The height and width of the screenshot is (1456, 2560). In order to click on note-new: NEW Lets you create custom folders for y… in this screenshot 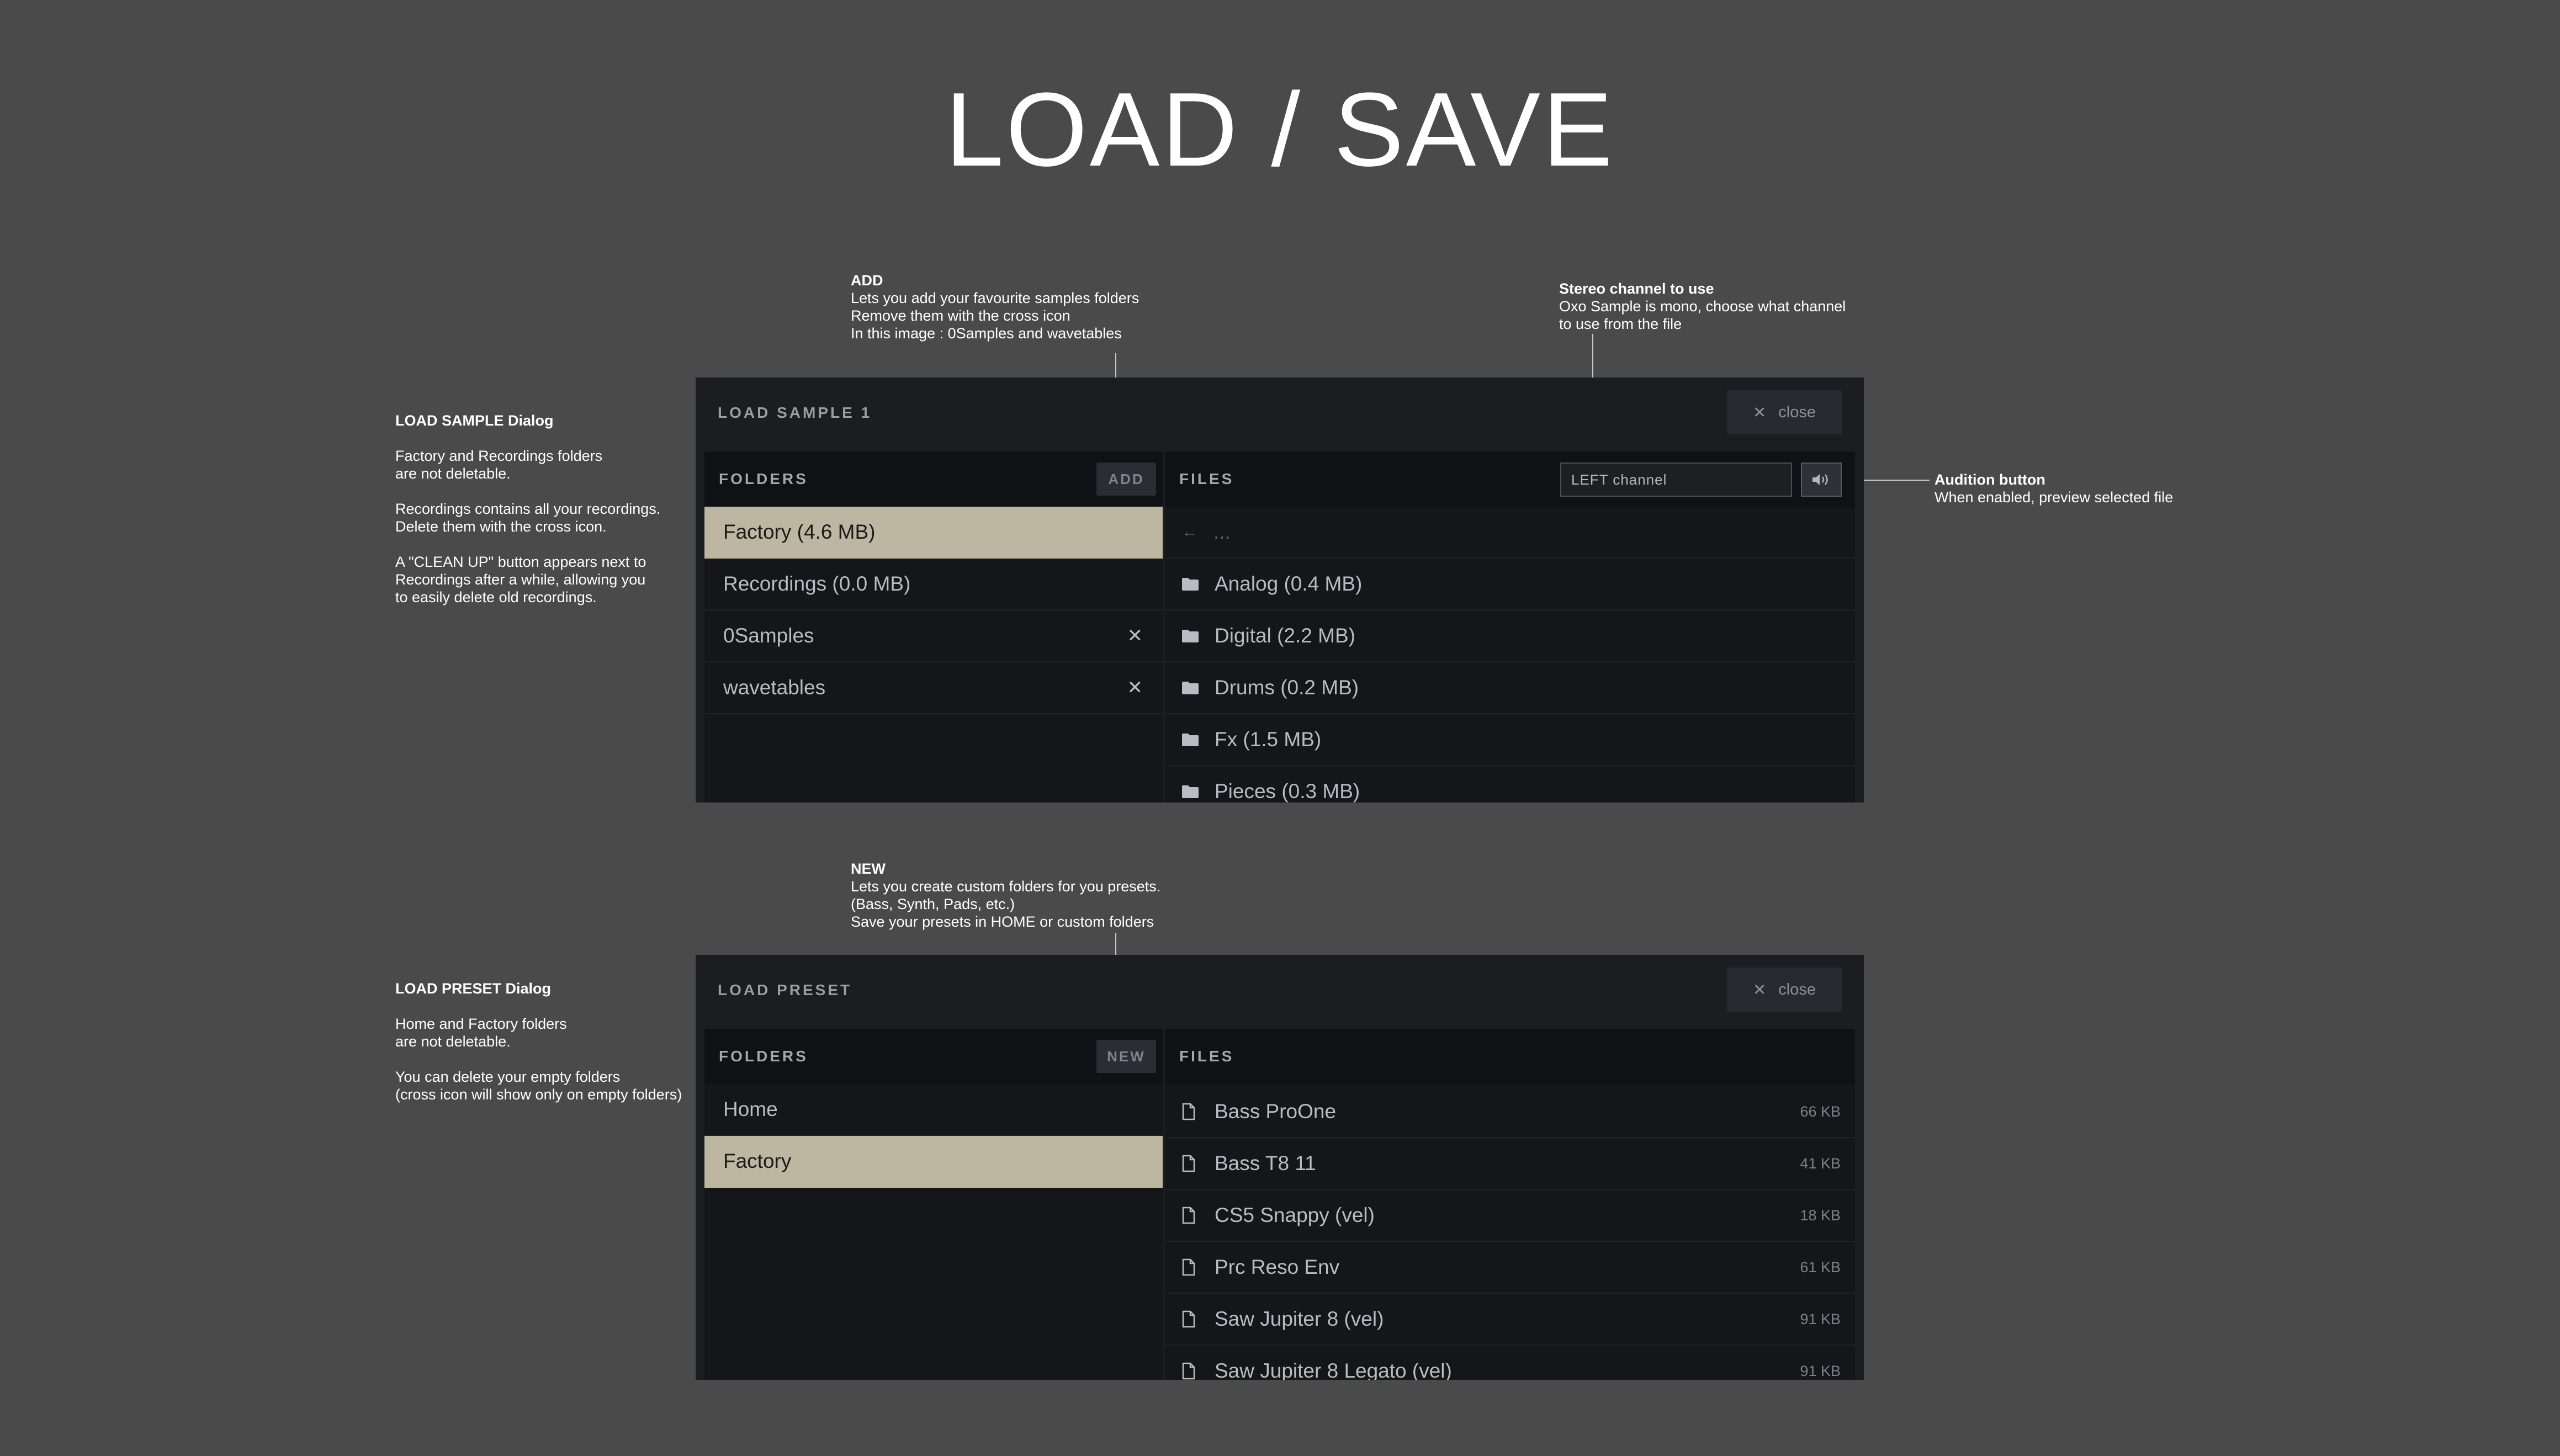, I will do `click(1005, 896)`.